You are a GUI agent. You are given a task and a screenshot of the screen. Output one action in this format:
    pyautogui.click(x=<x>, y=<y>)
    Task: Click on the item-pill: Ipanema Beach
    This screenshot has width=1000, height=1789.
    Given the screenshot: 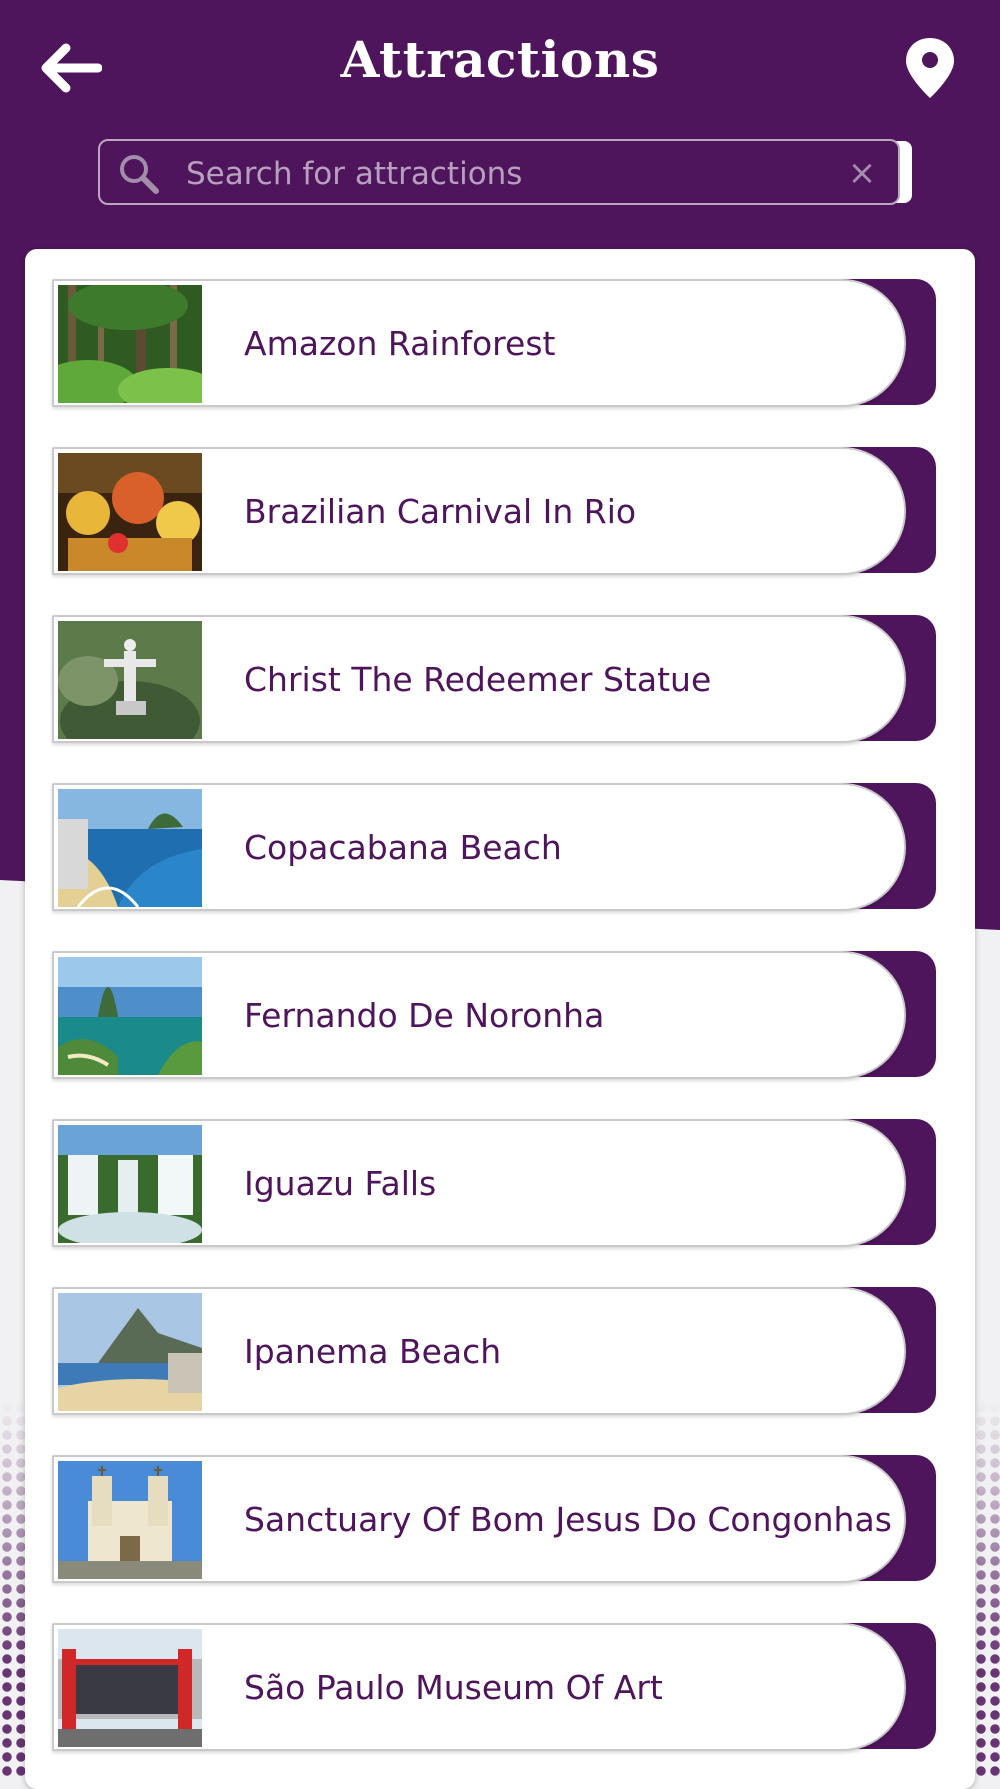 What is the action you would take?
    pyautogui.click(x=479, y=1351)
    